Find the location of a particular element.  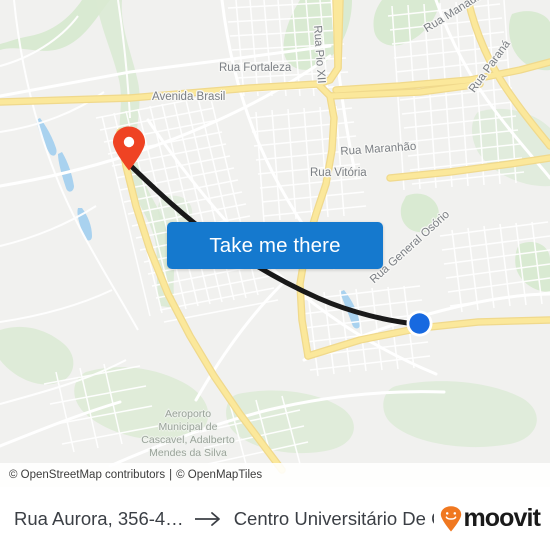

origin-marker is located at coordinates (129, 148).